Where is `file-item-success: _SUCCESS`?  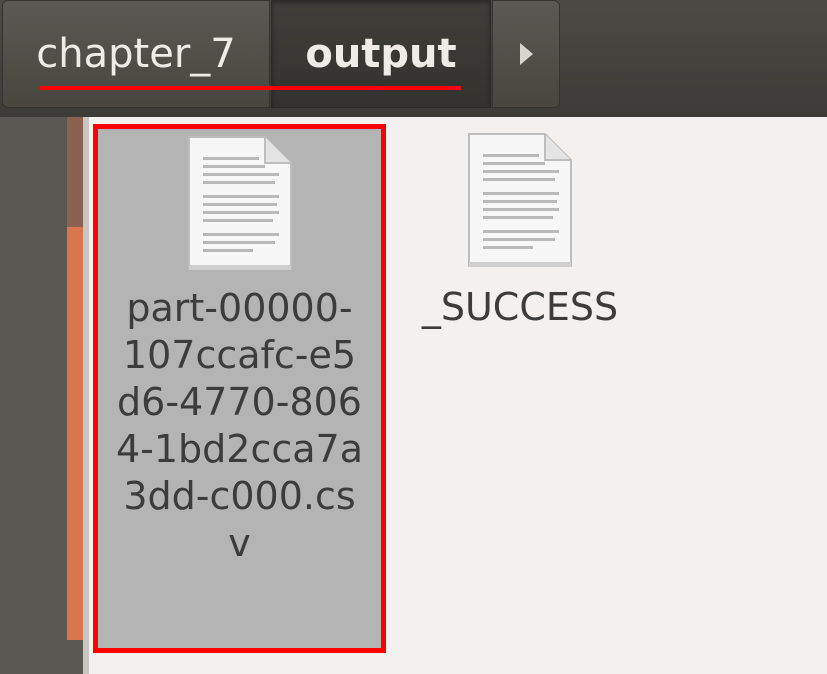 file-item-success: _SUCCESS is located at coordinates (520, 234).